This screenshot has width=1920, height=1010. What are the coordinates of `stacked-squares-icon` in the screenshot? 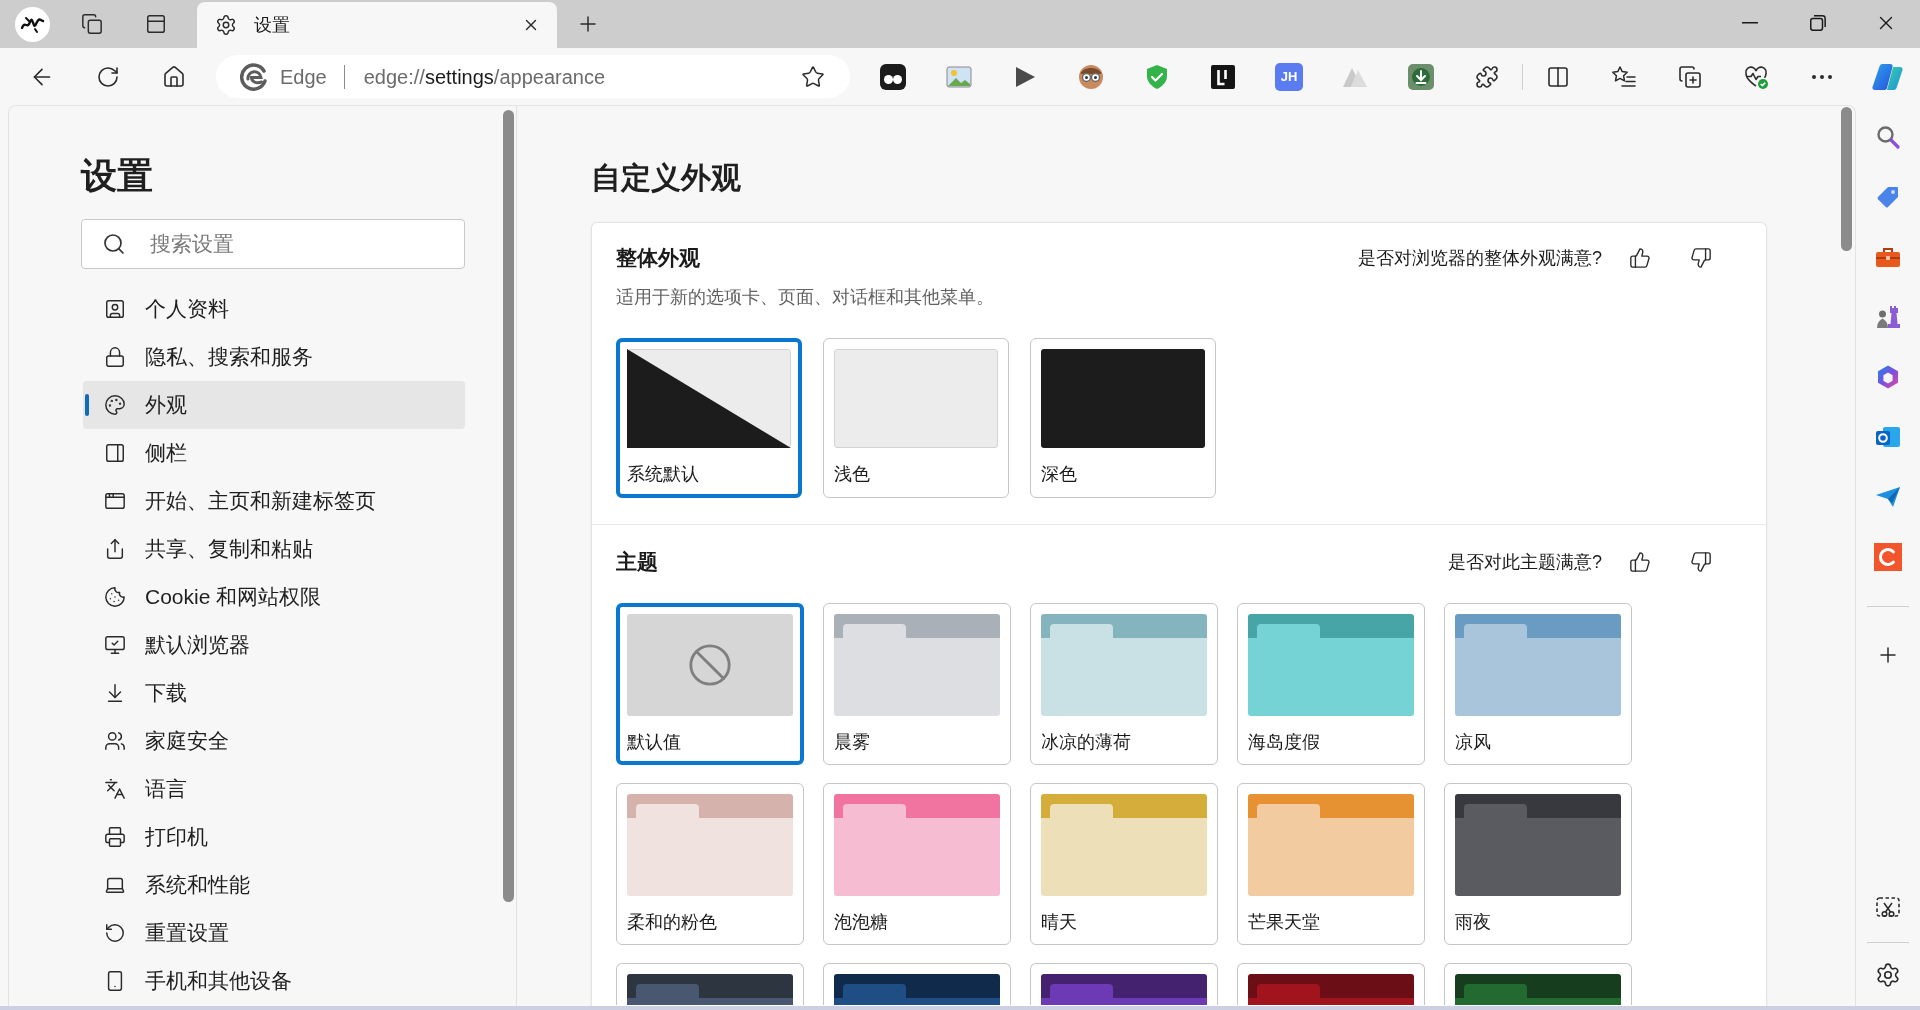 It's located at (92, 24).